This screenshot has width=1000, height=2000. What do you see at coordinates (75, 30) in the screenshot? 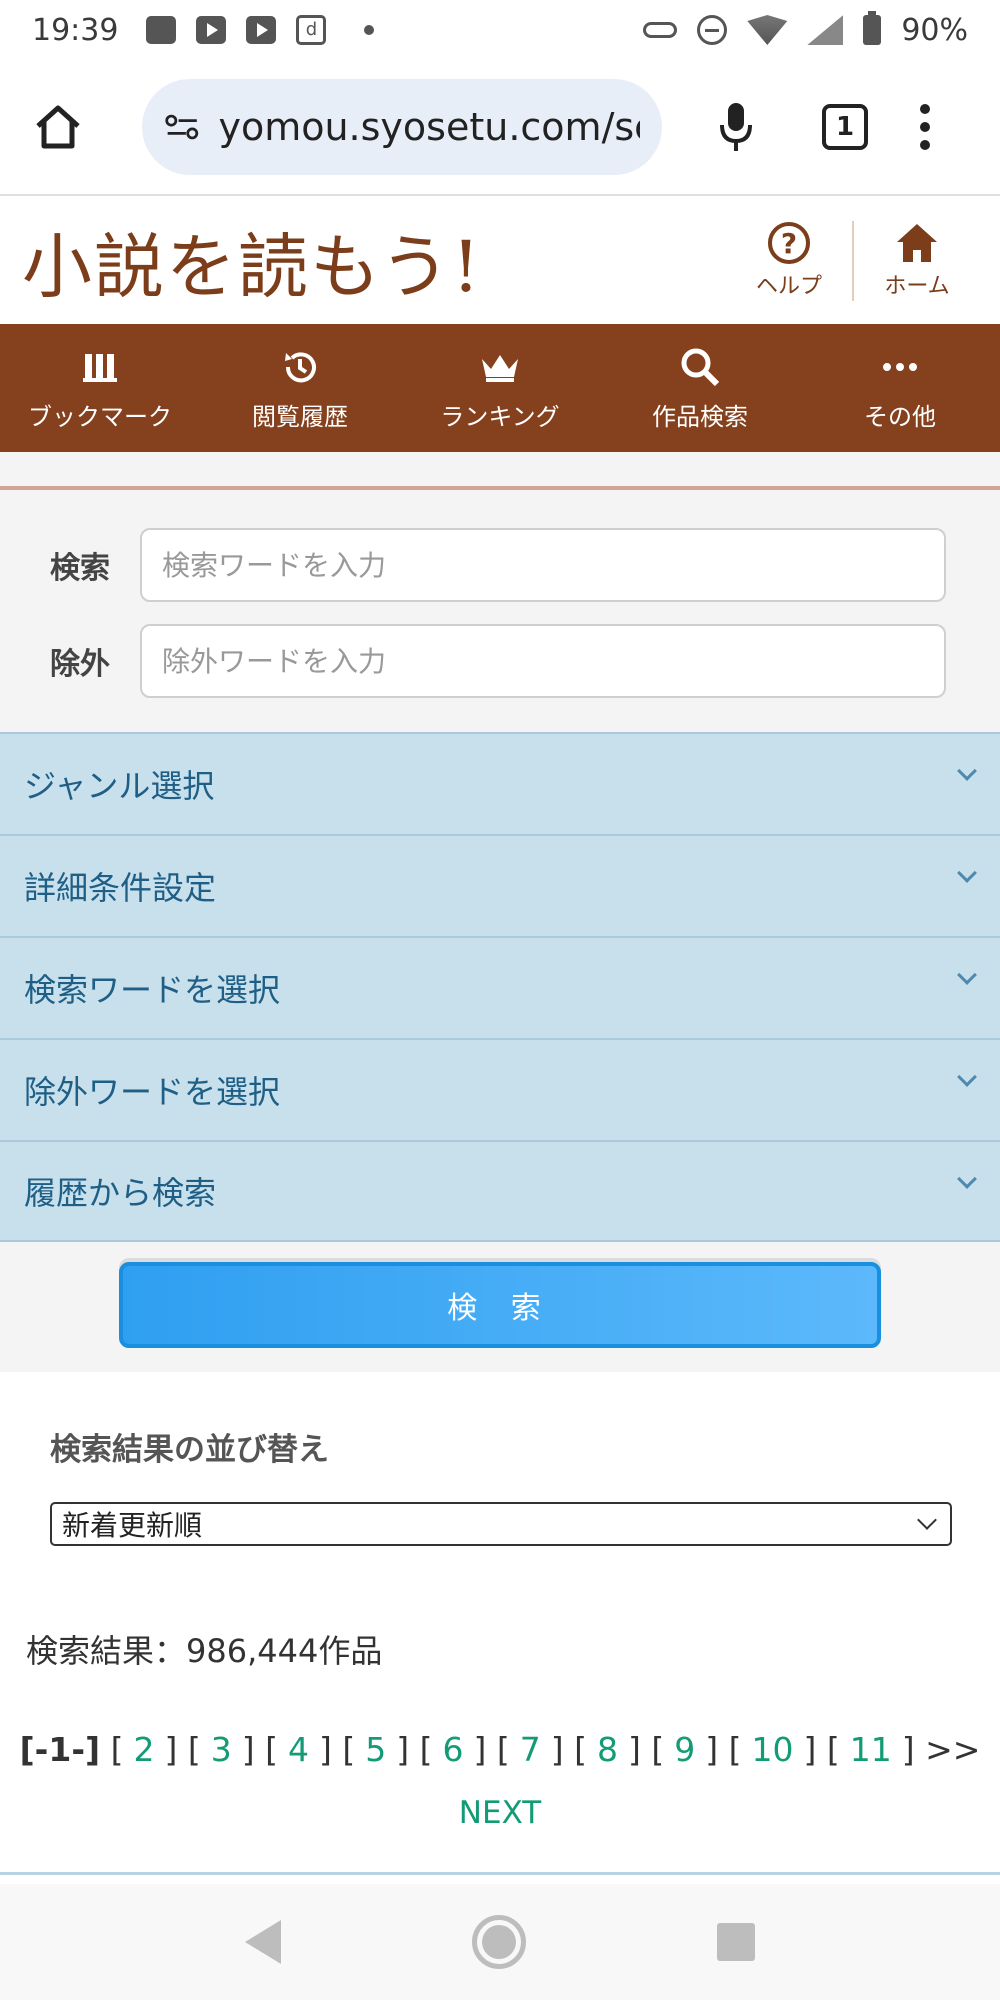
I see `status-time: 19:39` at bounding box center [75, 30].